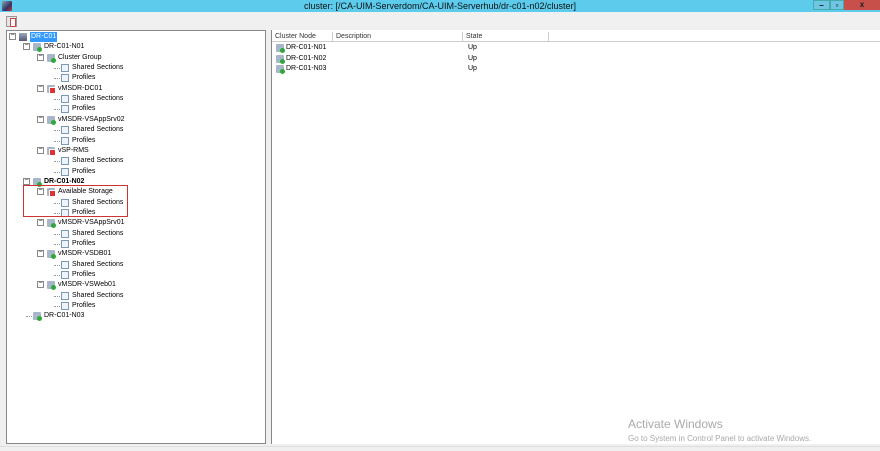 The height and width of the screenshot is (451, 880). Describe the element at coordinates (80, 57) in the screenshot. I see `tree-item-label: Cluster Group` at that location.